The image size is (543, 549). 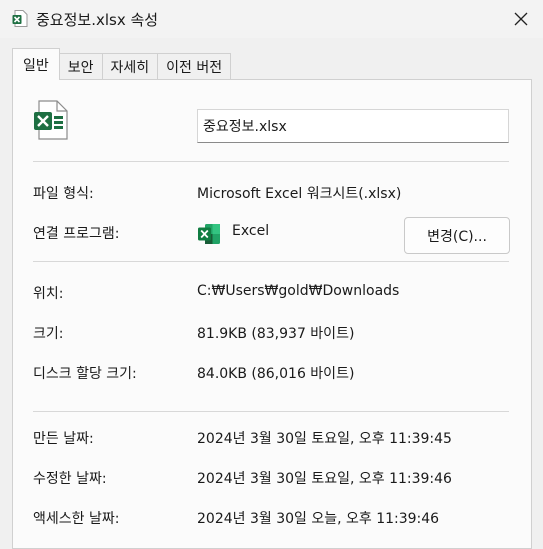 What do you see at coordinates (324, 479) in the screenshot?
I see `modified-value: 2024년 3월 30일 토요일, 오후 11:39:46` at bounding box center [324, 479].